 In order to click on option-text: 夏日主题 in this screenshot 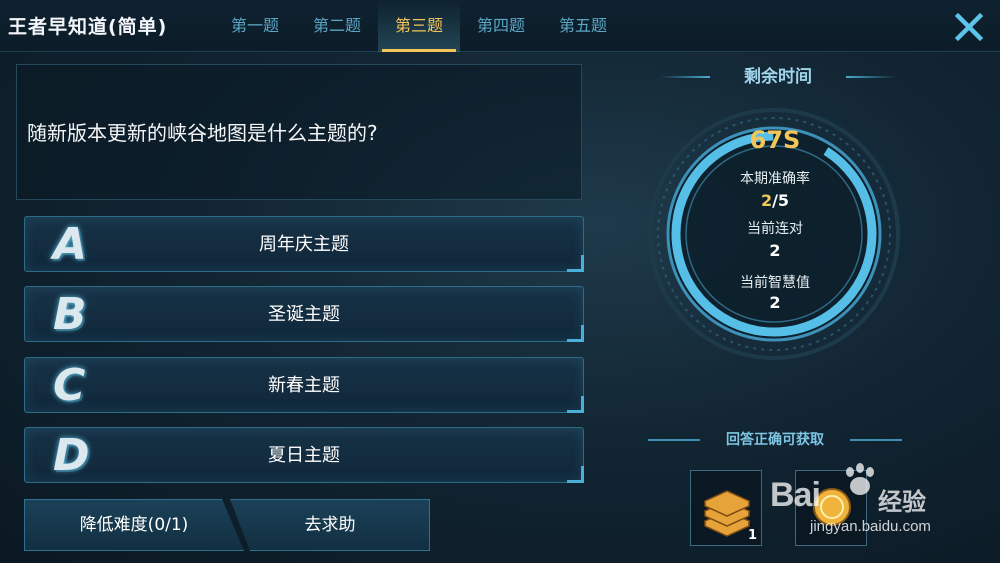, I will do `click(304, 455)`.